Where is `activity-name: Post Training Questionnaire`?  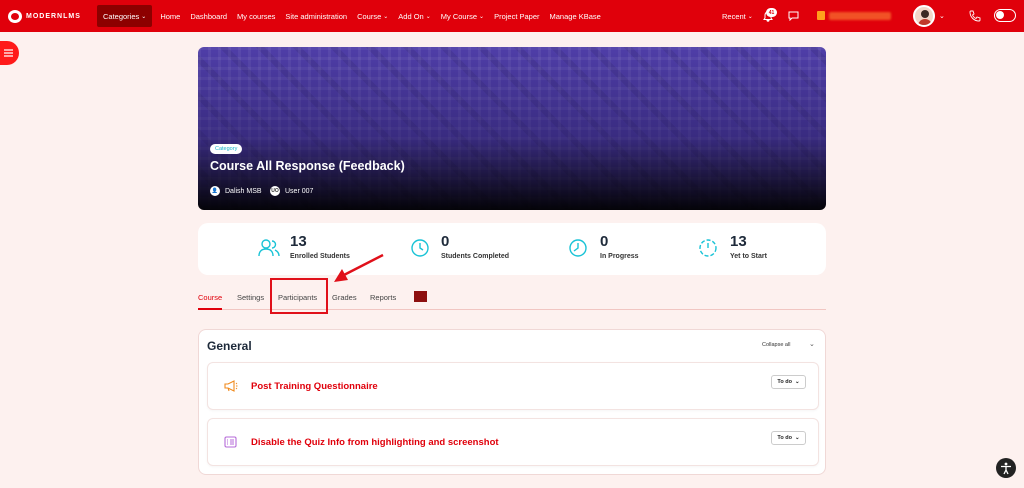 activity-name: Post Training Questionnaire is located at coordinates (314, 386).